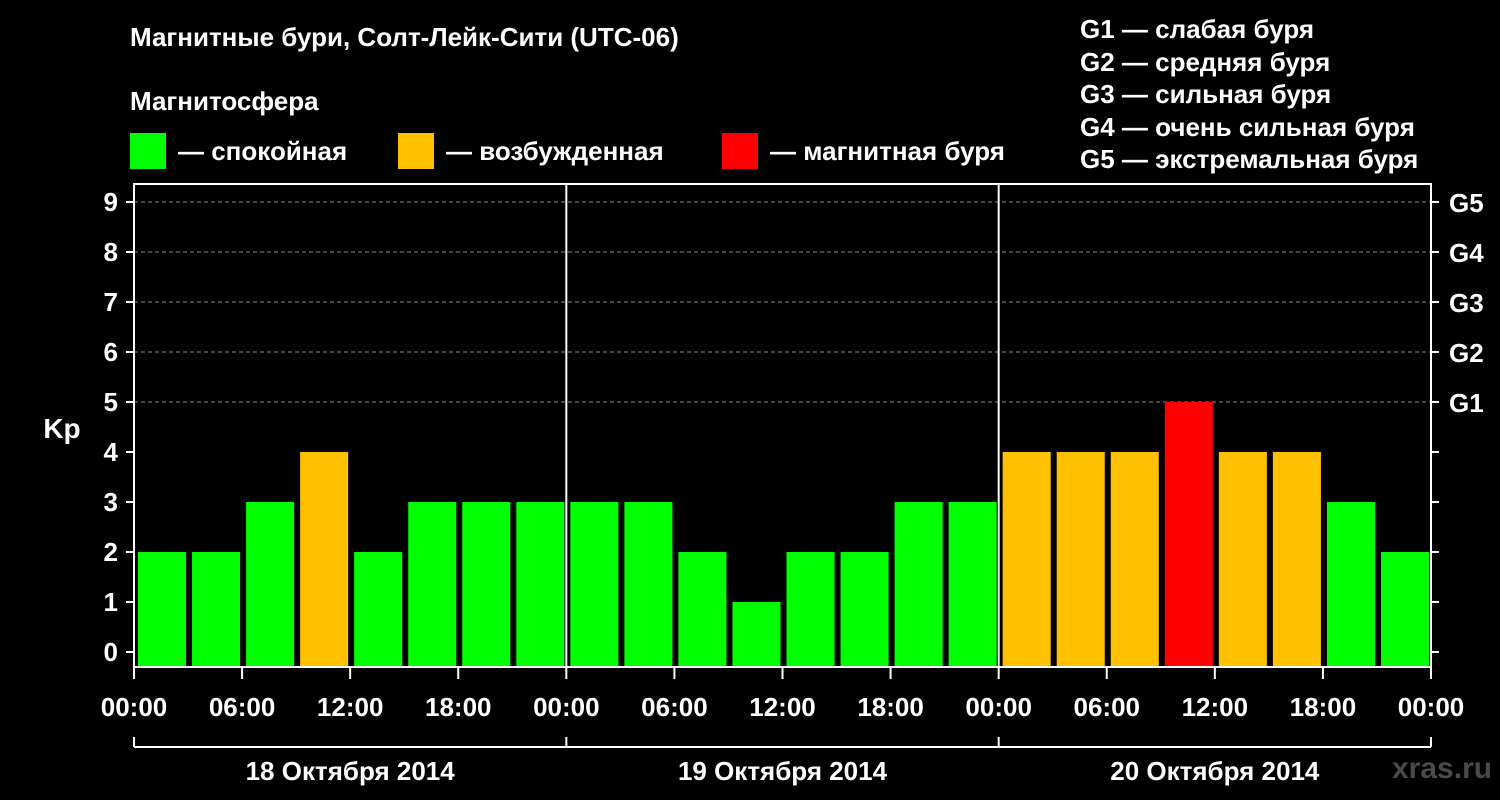 The image size is (1500, 800). Describe the element at coordinates (1466, 303) in the screenshot. I see `g-tick-label-G3: G3` at that location.